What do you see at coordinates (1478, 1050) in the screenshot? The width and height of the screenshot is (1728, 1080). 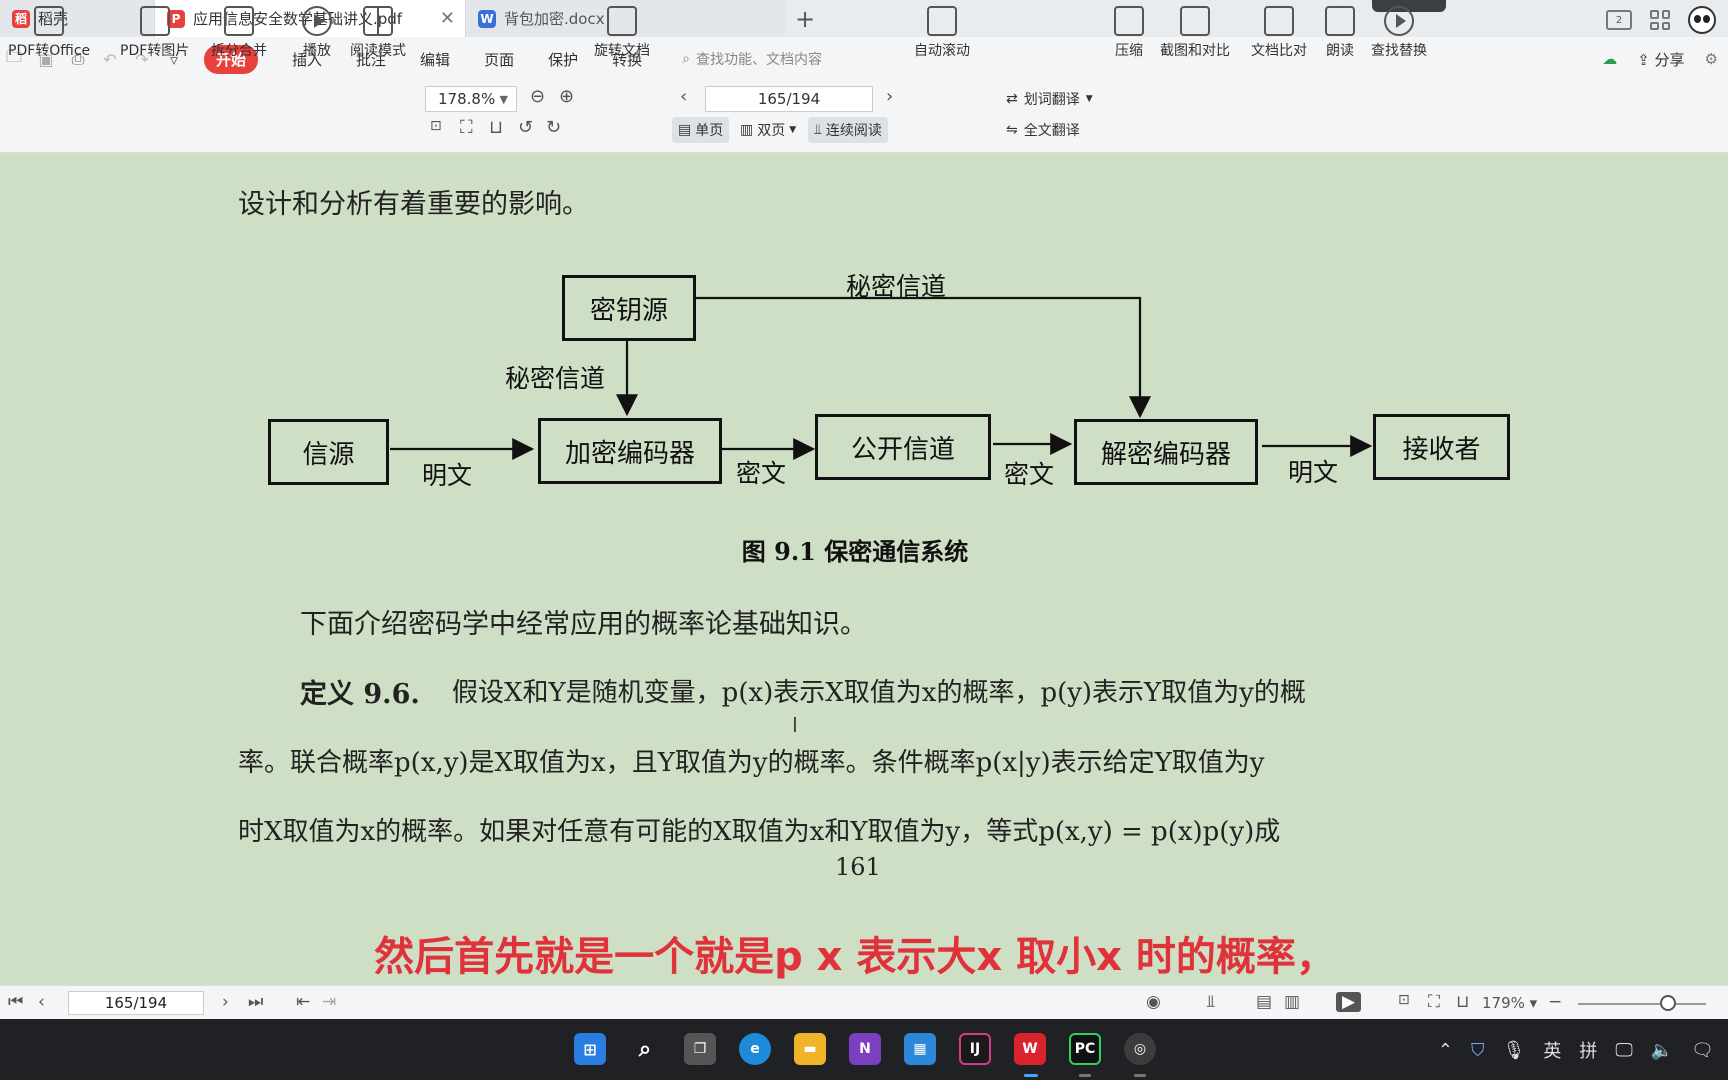 I see `shield-icon: ⛉` at bounding box center [1478, 1050].